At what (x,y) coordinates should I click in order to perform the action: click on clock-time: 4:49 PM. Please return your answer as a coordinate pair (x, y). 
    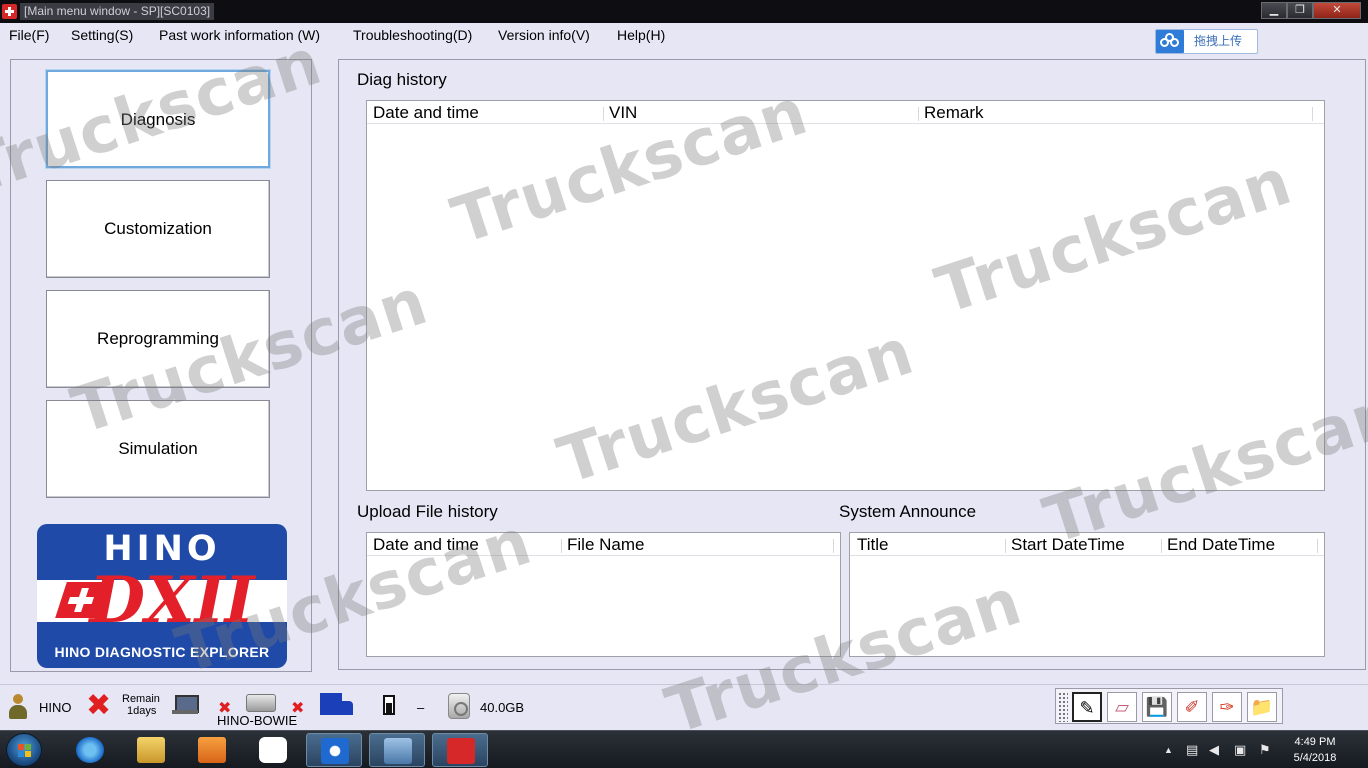
    Looking at the image, I should click on (1315, 742).